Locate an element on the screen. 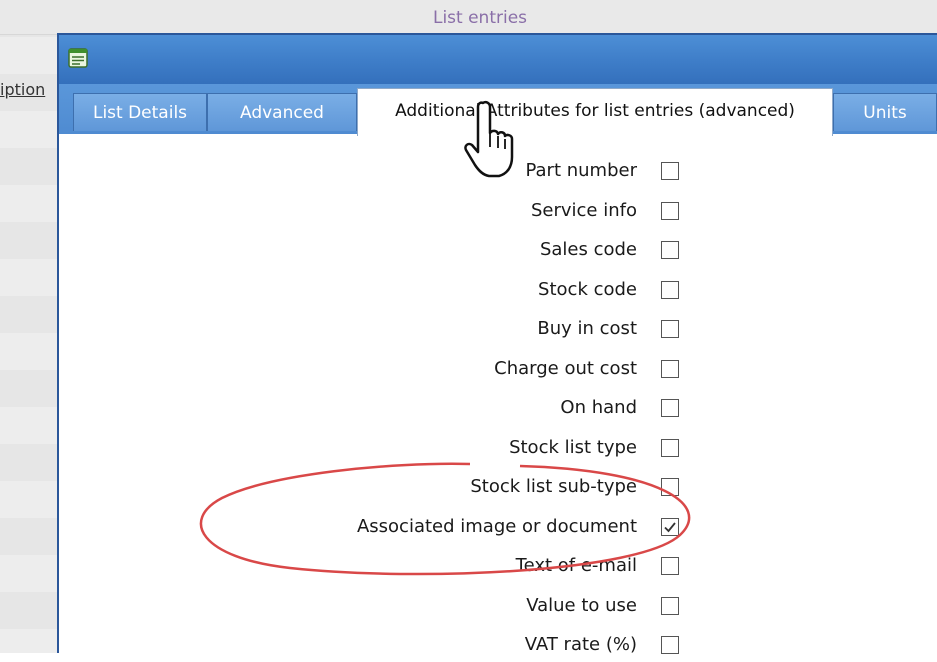  stock-list-type-checkbox is located at coordinates (670, 448).